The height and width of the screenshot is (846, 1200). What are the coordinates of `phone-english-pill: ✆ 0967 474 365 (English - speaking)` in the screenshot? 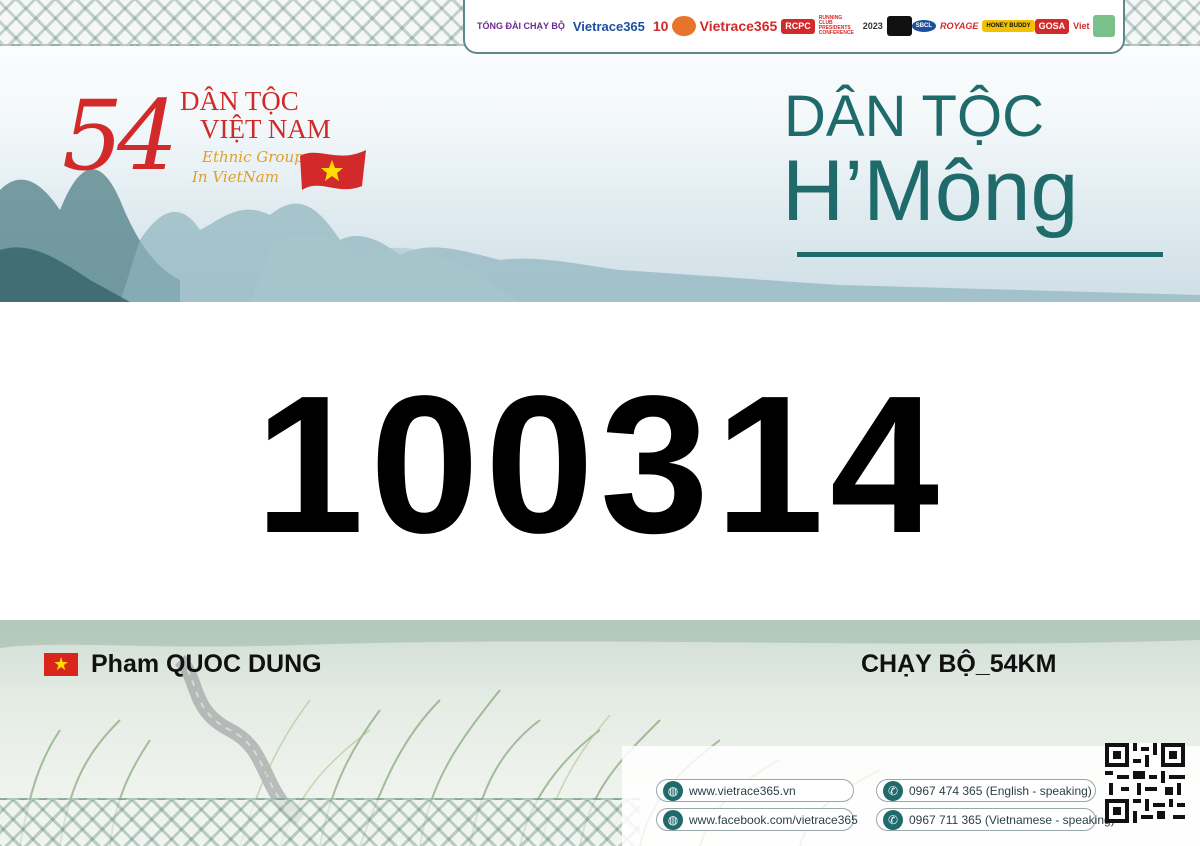 It's located at (986, 790).